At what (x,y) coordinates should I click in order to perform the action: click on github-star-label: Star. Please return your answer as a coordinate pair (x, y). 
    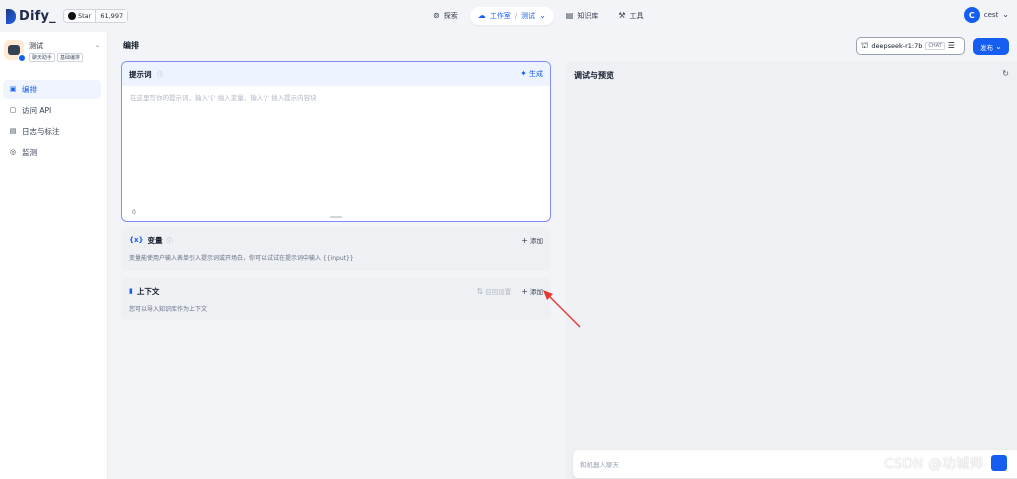
    Looking at the image, I should click on (85, 16).